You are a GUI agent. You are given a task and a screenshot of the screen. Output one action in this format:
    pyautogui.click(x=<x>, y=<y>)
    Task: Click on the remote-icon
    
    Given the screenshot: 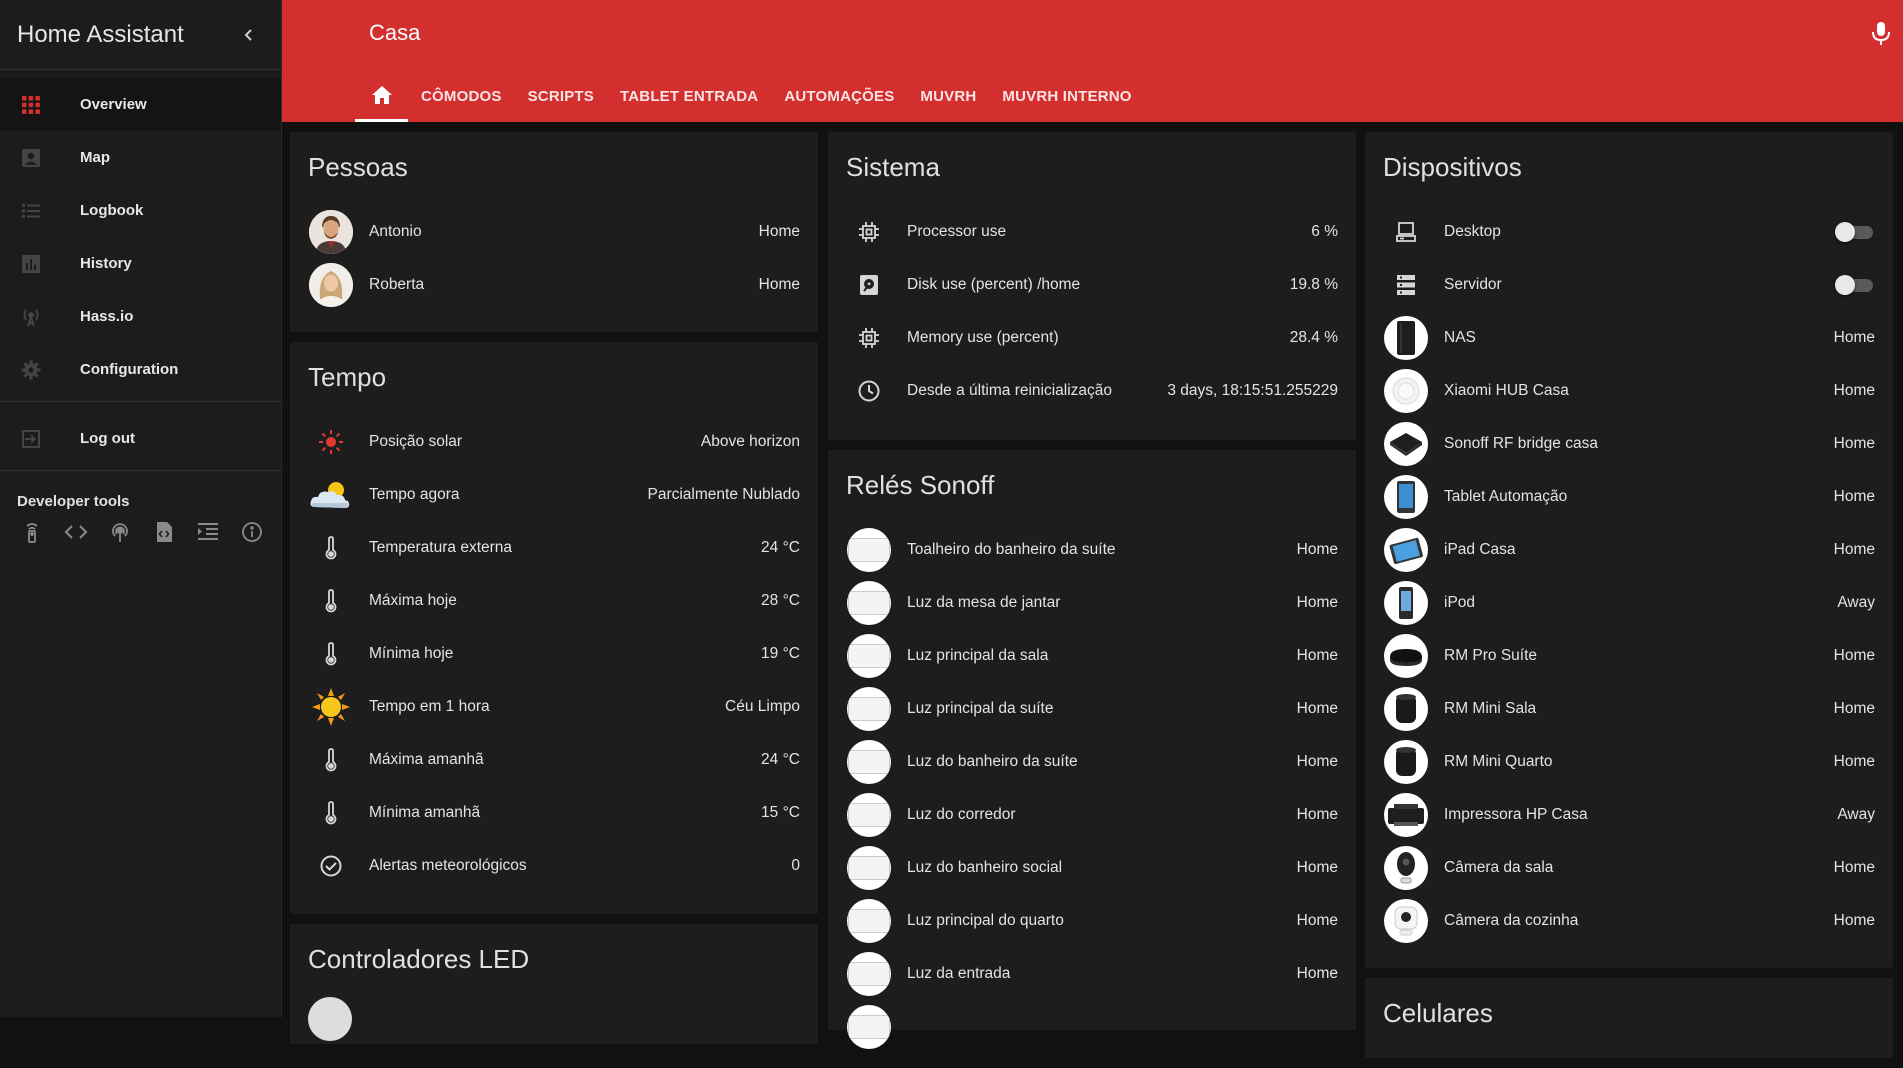 What is the action you would take?
    pyautogui.click(x=32, y=532)
    